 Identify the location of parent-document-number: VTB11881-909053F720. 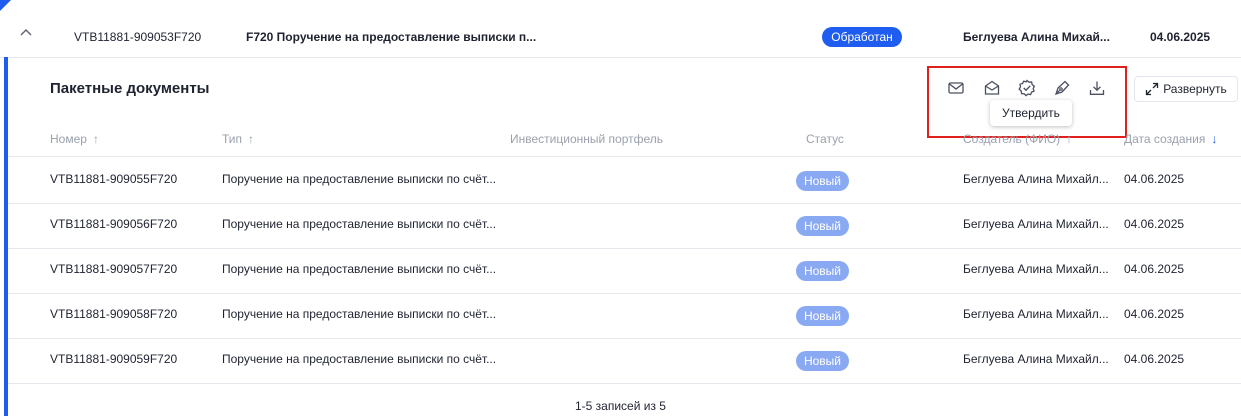
(138, 37).